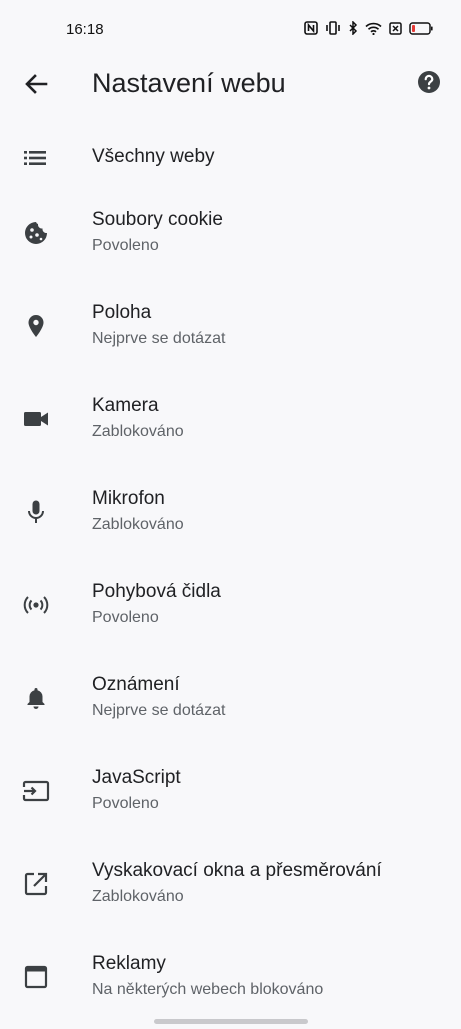  I want to click on cookie-icon, so click(36, 233).